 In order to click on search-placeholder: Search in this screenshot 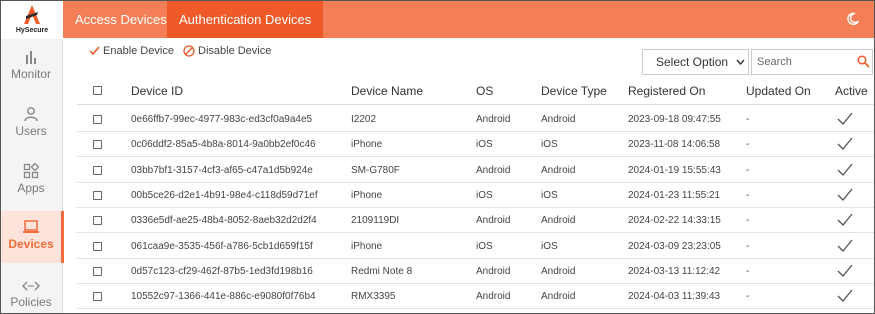, I will do `click(774, 62)`.